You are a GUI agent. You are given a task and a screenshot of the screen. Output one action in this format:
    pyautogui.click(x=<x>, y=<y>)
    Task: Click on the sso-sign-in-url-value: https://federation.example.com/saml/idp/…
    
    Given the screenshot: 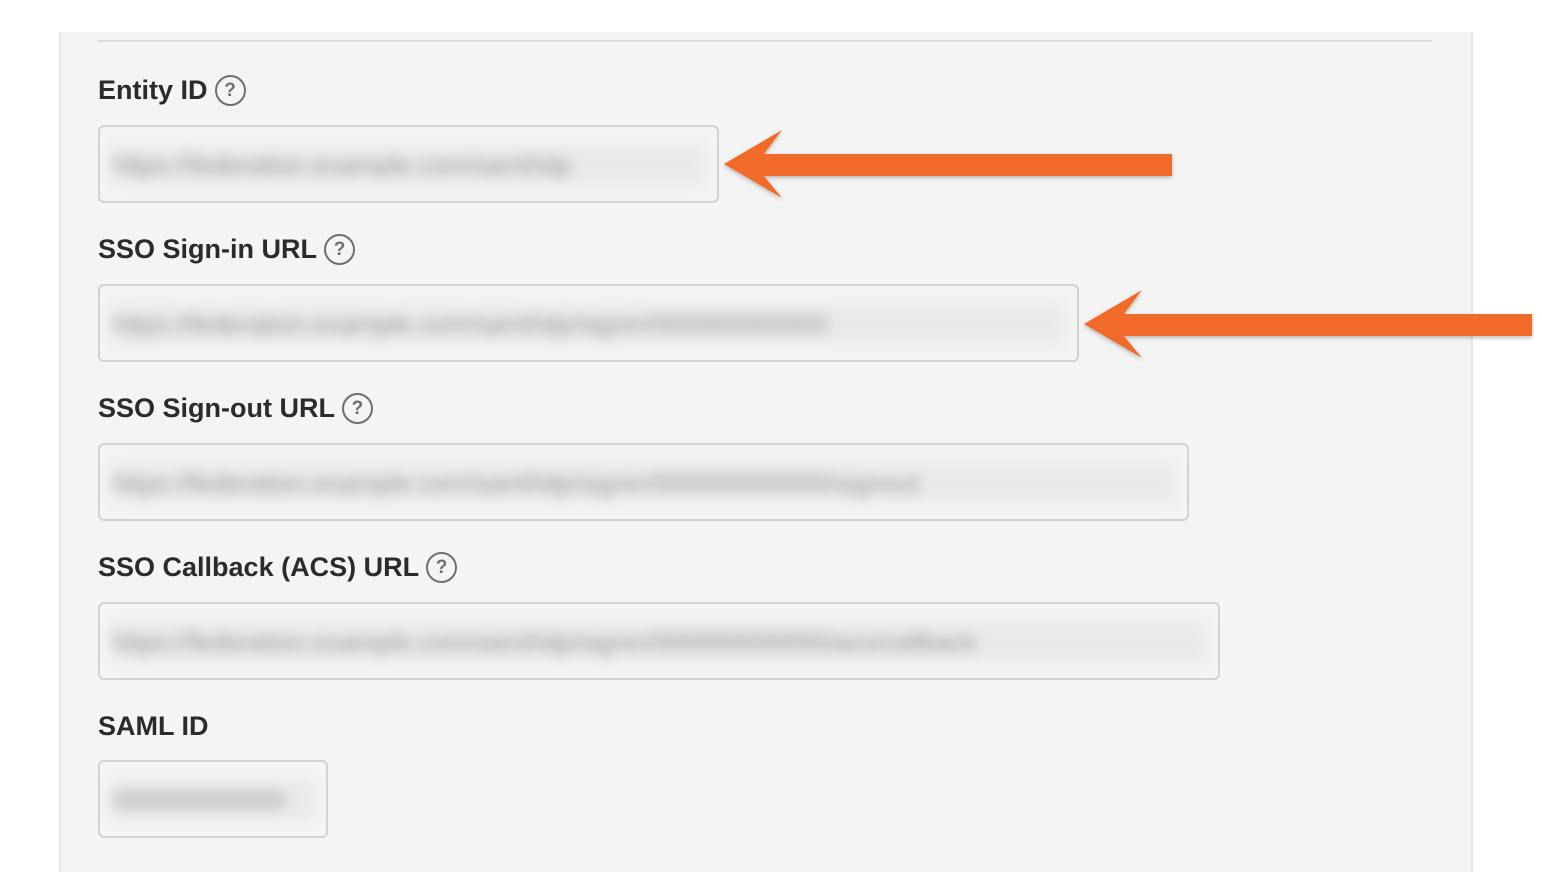 What is the action you would take?
    pyautogui.click(x=588, y=324)
    